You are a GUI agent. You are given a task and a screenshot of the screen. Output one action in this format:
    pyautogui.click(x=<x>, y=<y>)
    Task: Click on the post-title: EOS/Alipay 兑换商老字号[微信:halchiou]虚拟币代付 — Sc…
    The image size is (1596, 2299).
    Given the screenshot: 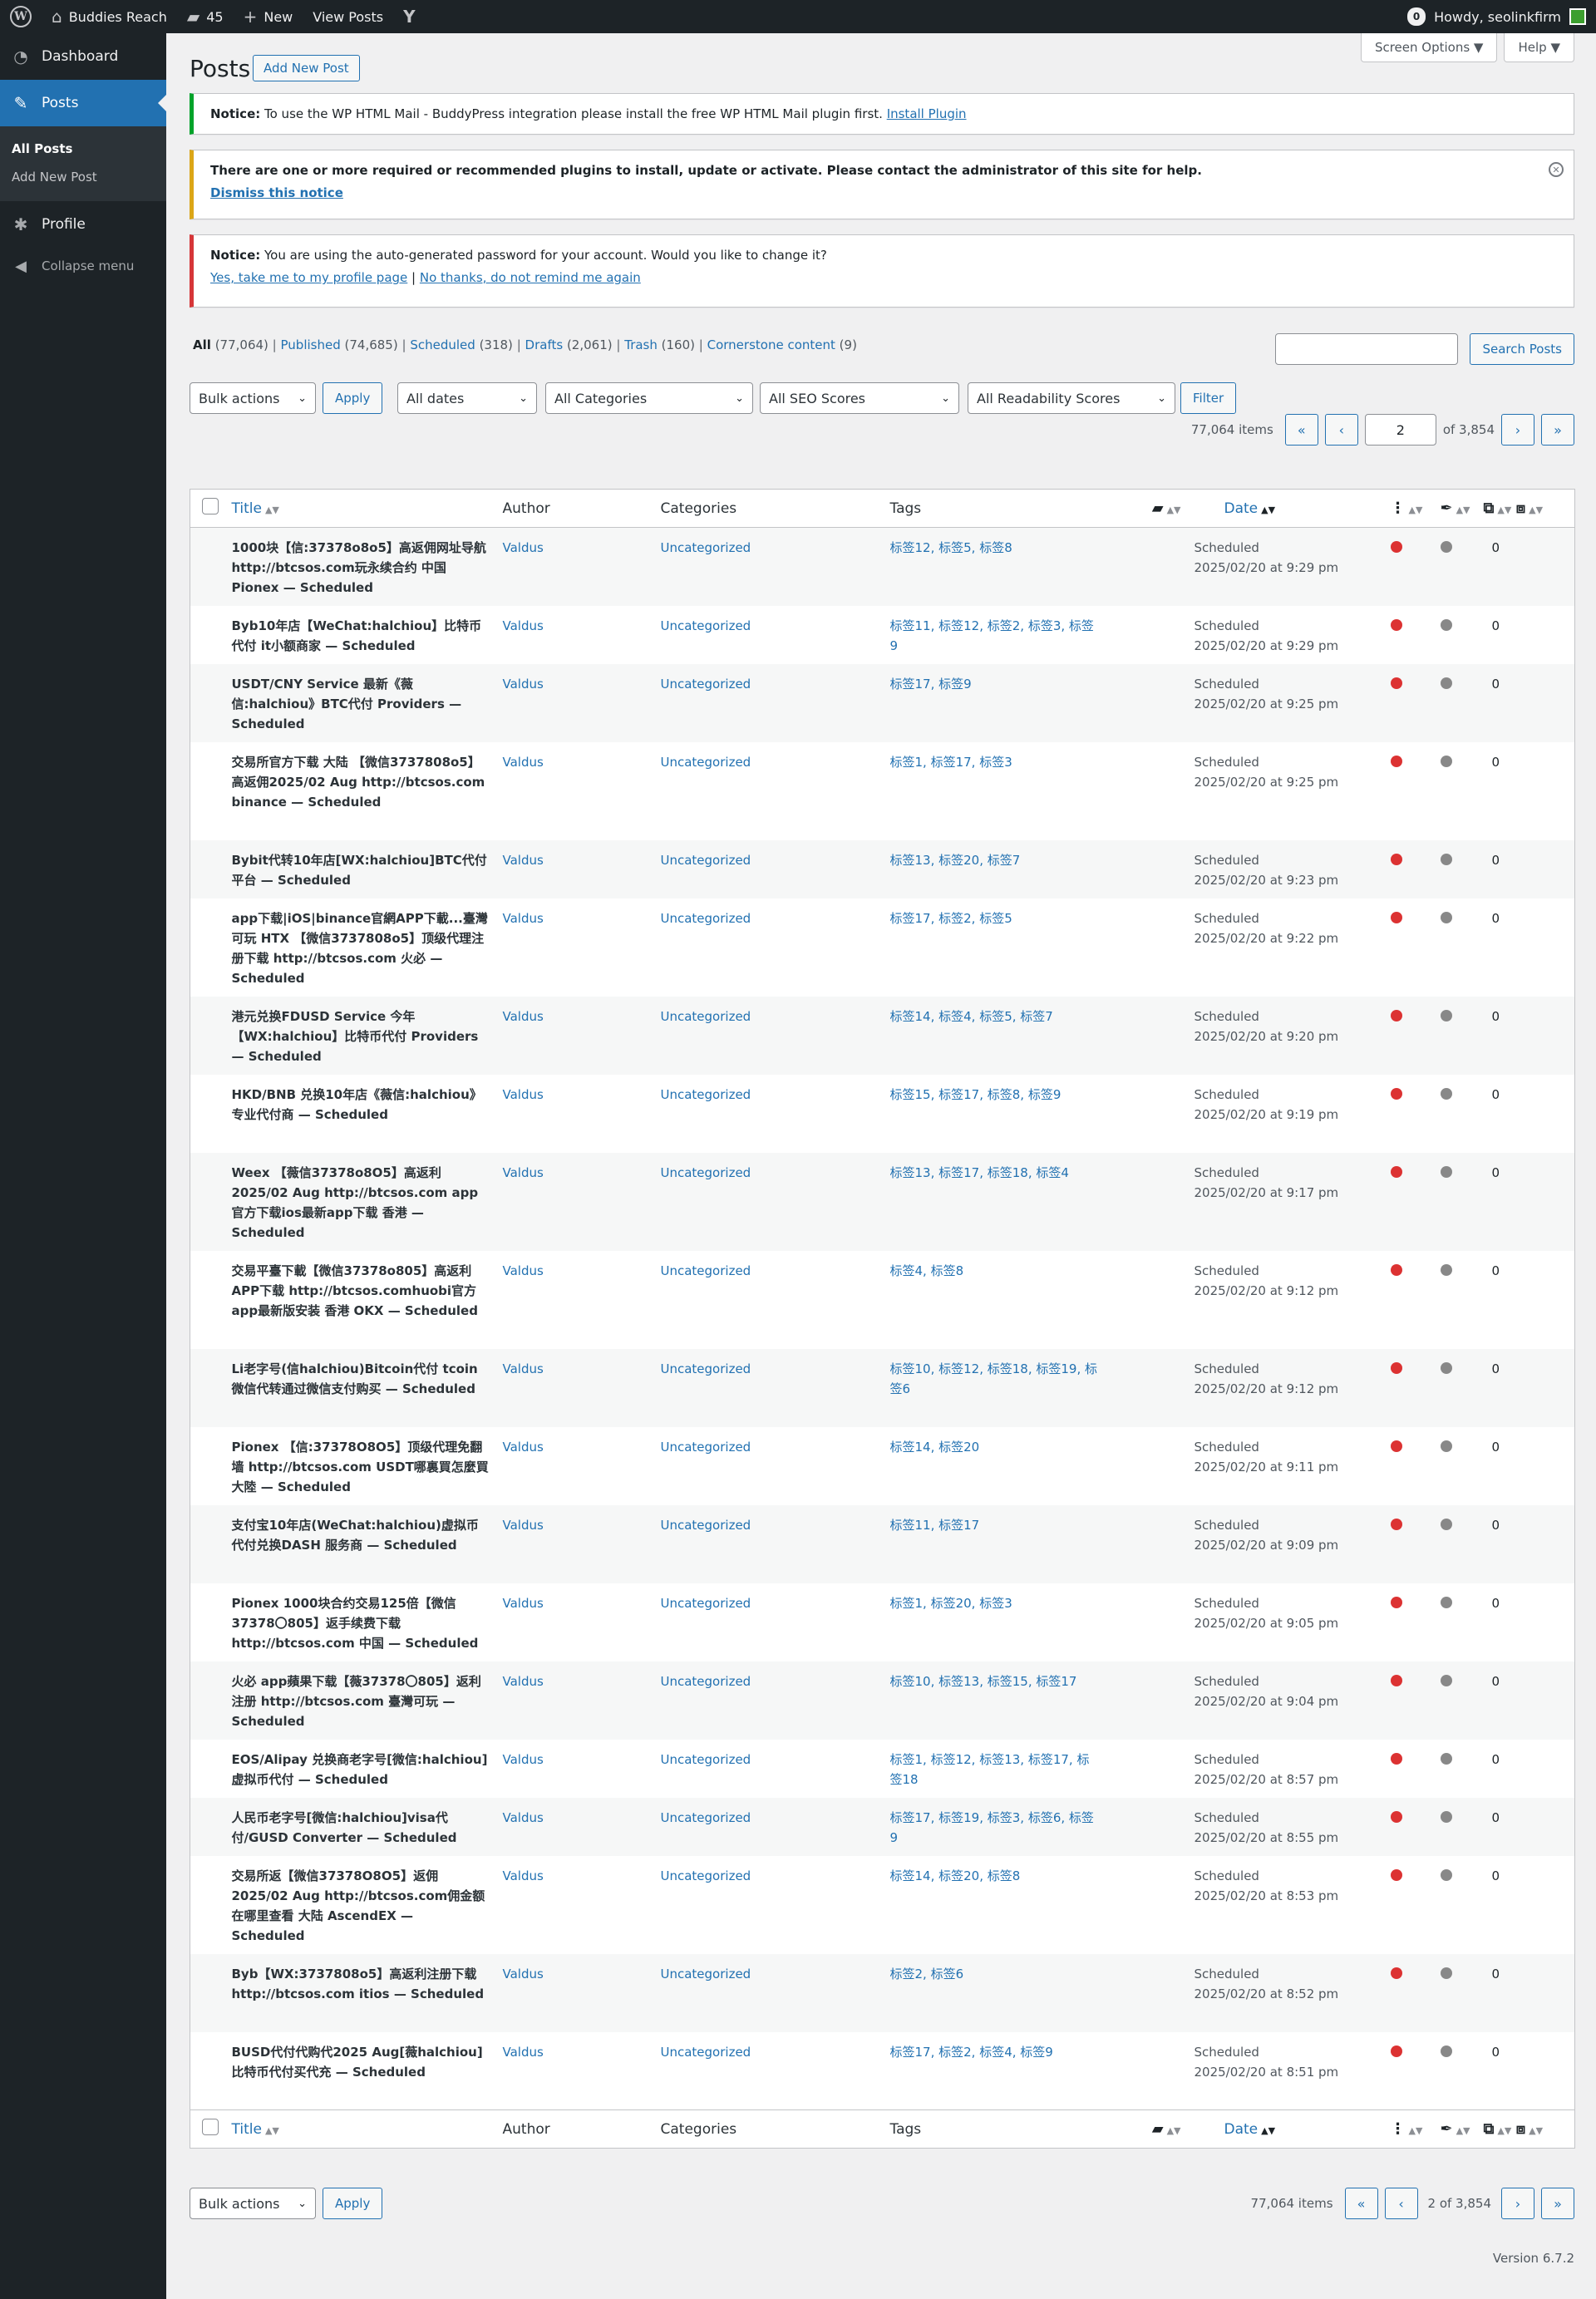 What is the action you would take?
    pyautogui.click(x=360, y=1769)
    